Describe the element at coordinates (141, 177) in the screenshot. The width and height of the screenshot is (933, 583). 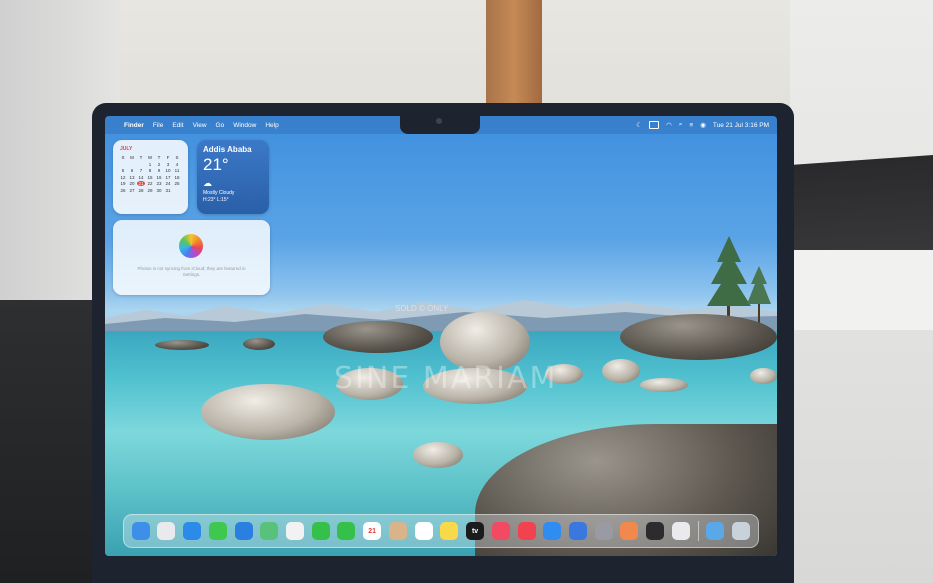
I see `calendar-day: 14` at that location.